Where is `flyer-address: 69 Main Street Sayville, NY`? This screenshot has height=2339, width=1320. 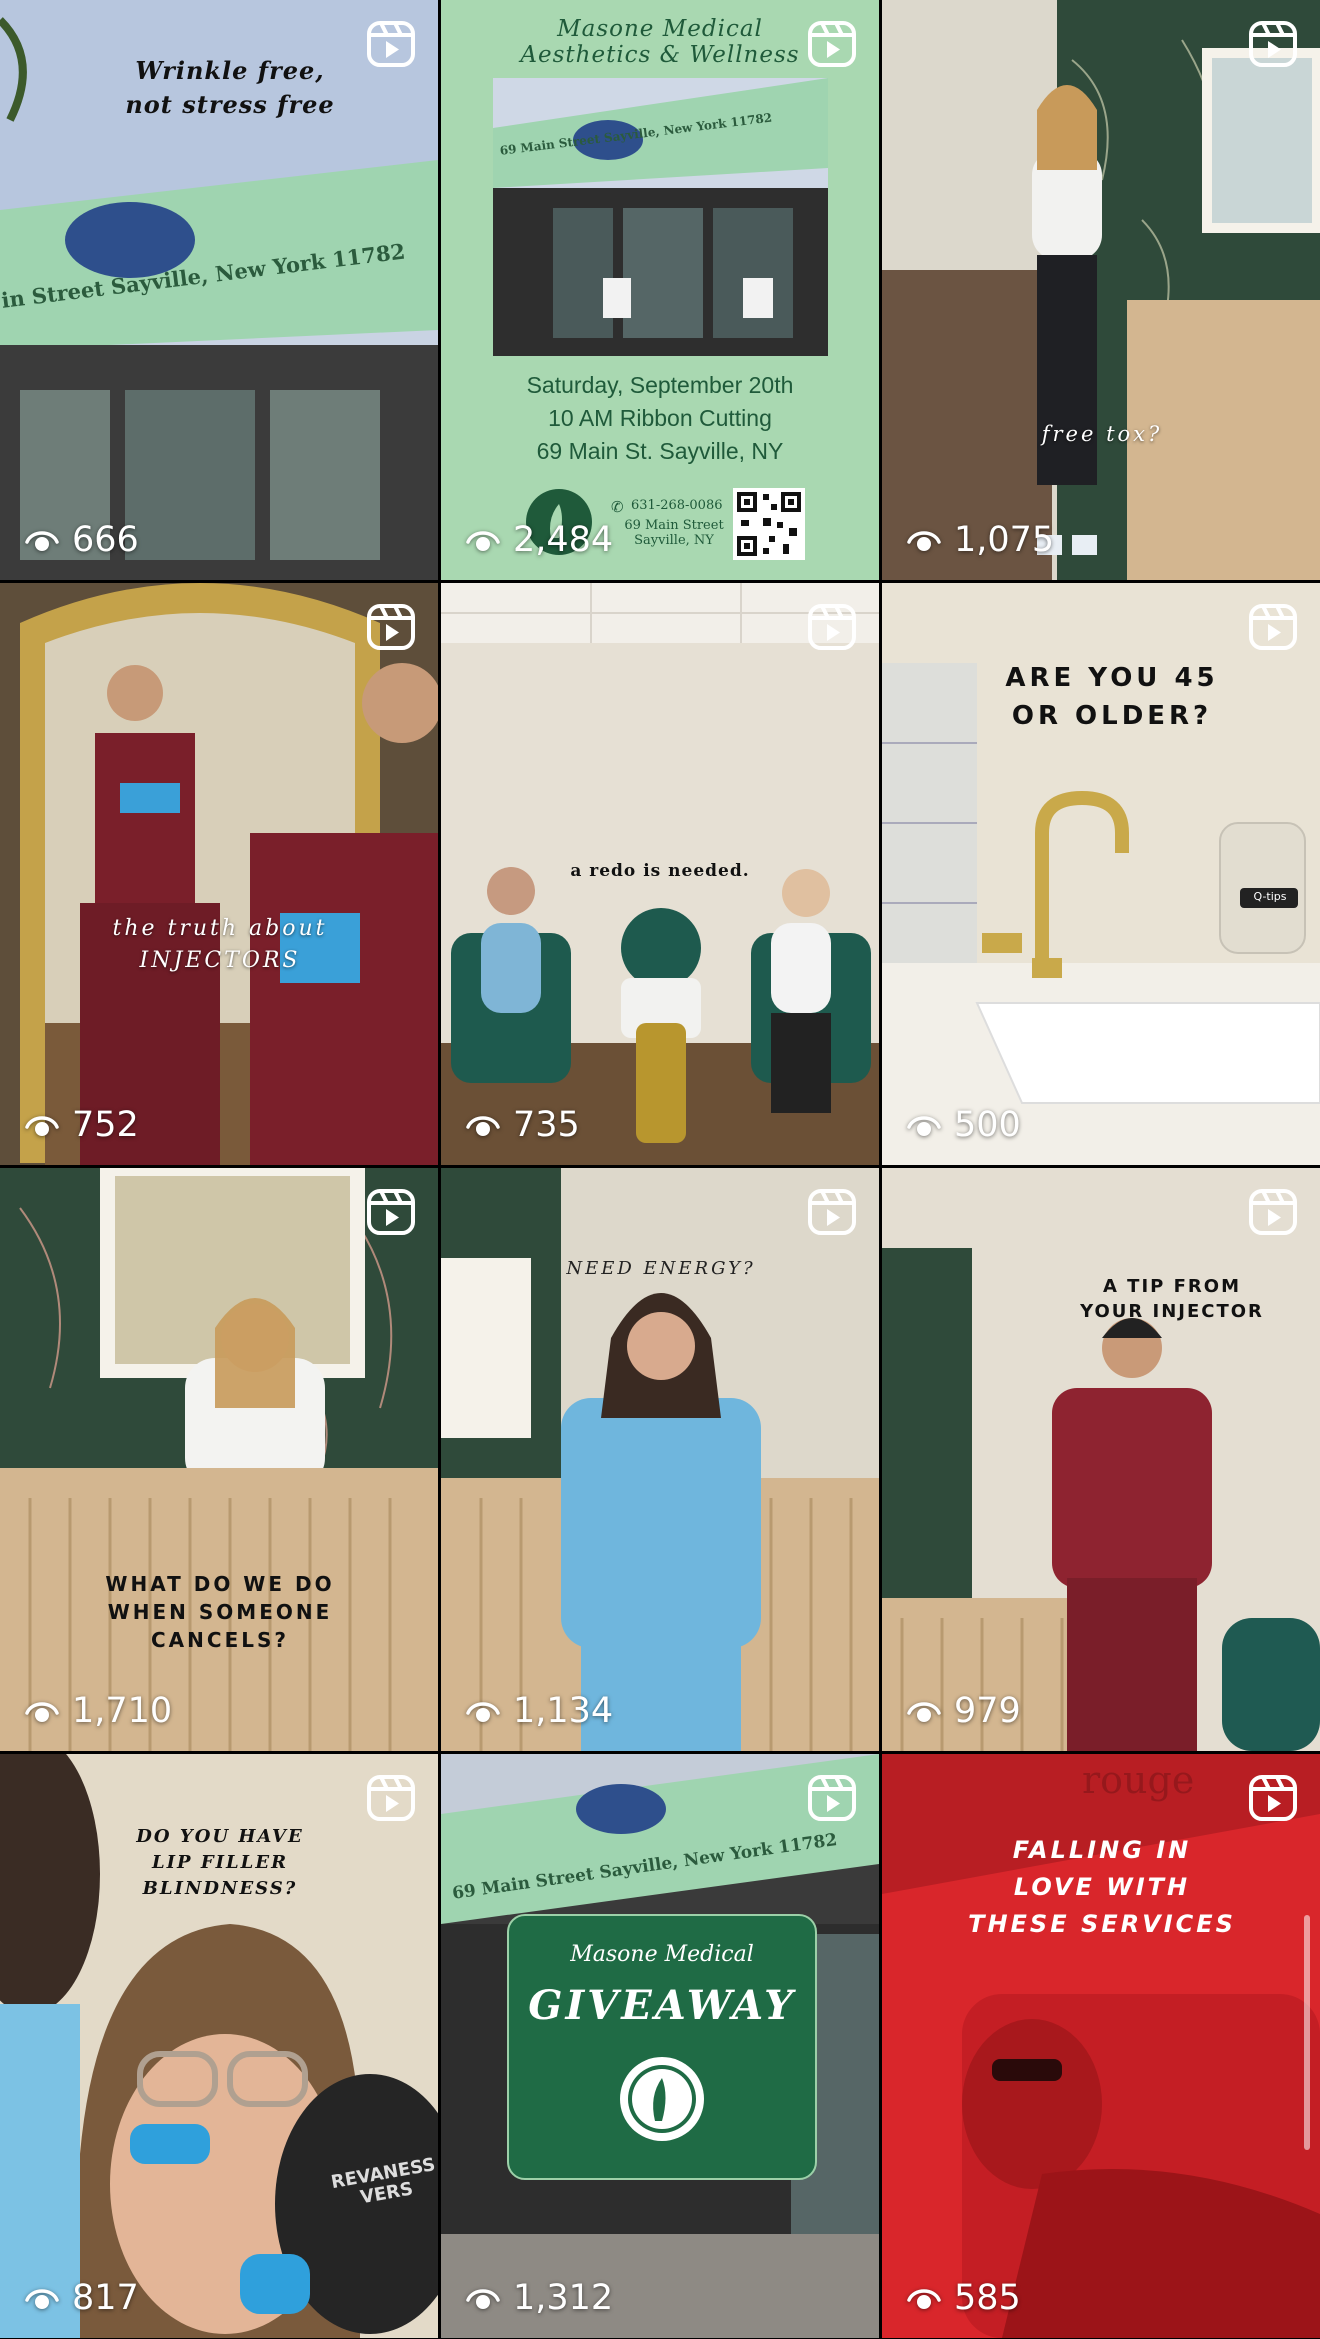 flyer-address: 69 Main Street Sayville, NY is located at coordinates (674, 533).